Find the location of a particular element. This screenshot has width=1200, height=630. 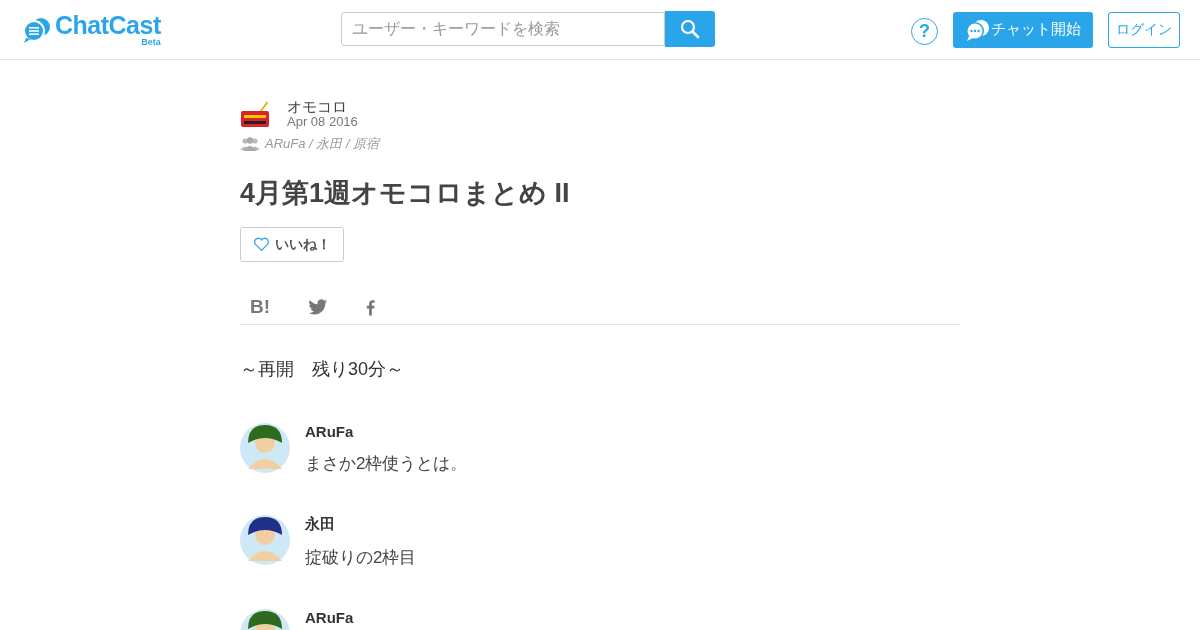

post-date: Apr 08 2016 is located at coordinates (322, 122).